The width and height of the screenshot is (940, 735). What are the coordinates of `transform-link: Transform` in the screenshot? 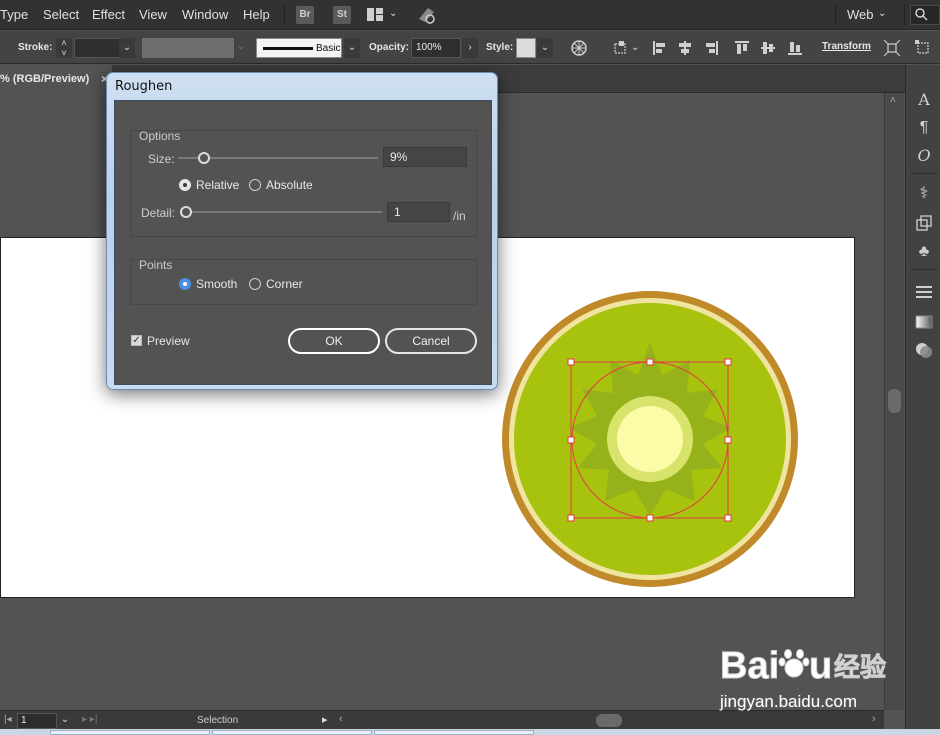 It's located at (846, 46).